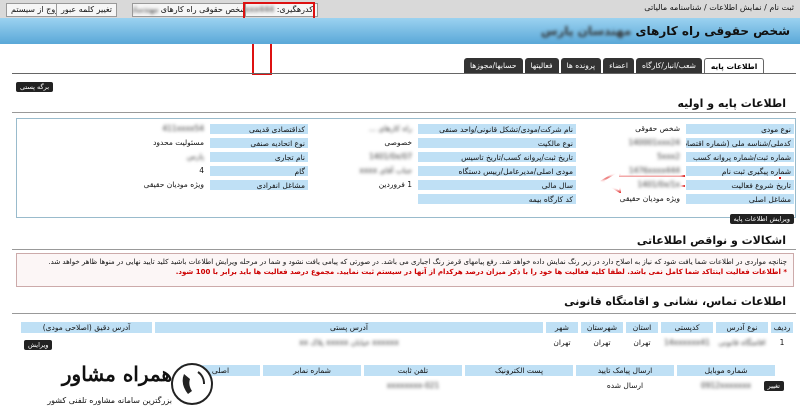 This screenshot has width=800, height=417. I want to click on field-value: 1401/0x/1x, so click(633, 185).